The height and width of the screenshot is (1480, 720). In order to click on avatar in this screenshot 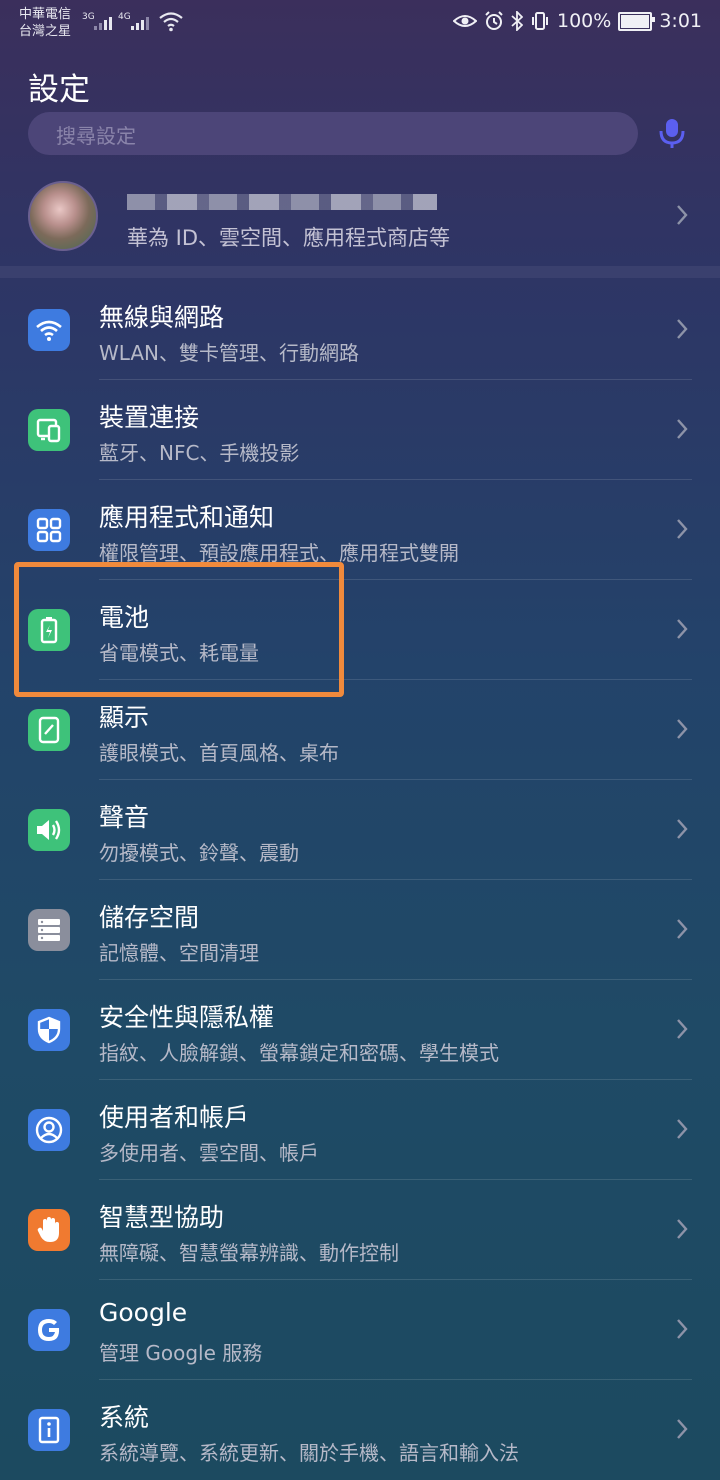, I will do `click(63, 216)`.